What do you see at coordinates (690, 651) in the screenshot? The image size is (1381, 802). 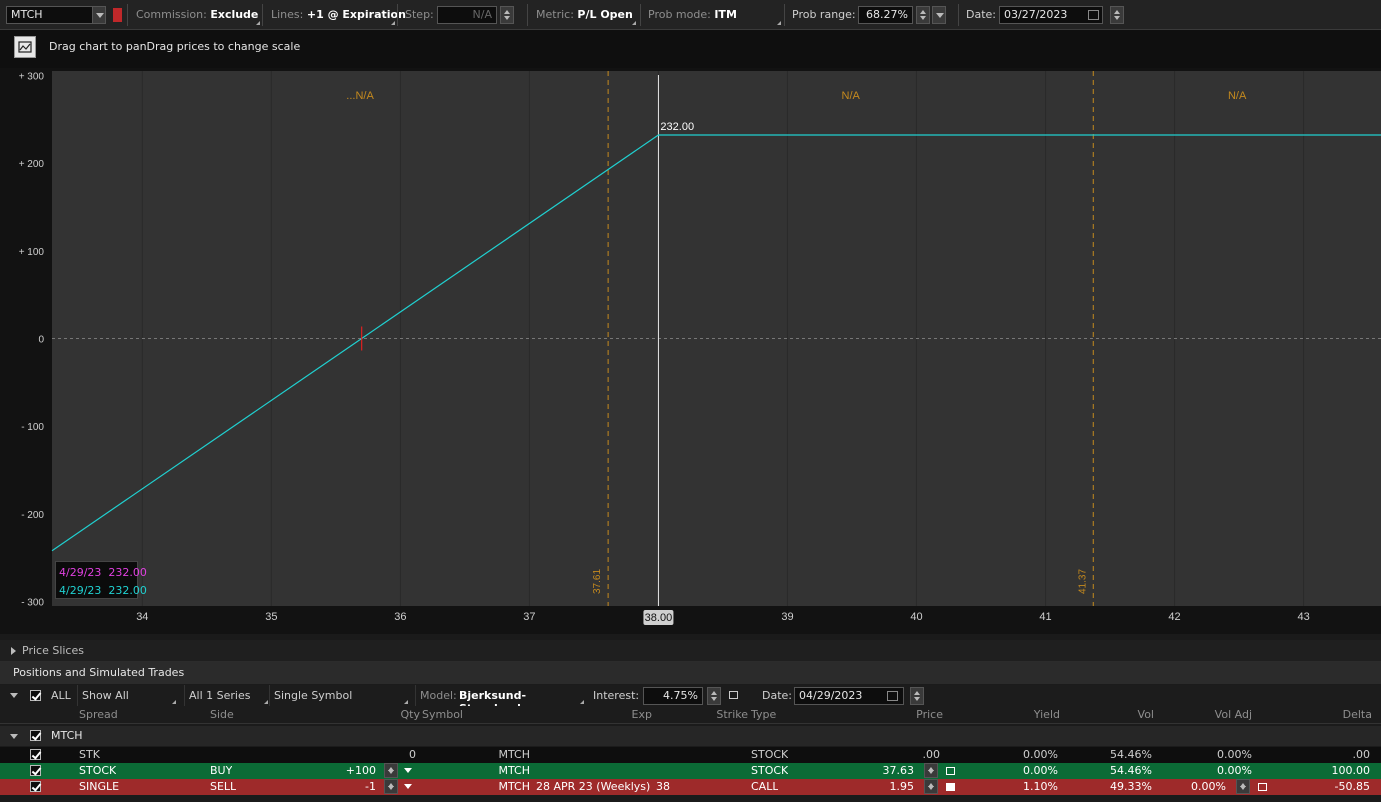 I see `price-slices-header: Price Slices` at bounding box center [690, 651].